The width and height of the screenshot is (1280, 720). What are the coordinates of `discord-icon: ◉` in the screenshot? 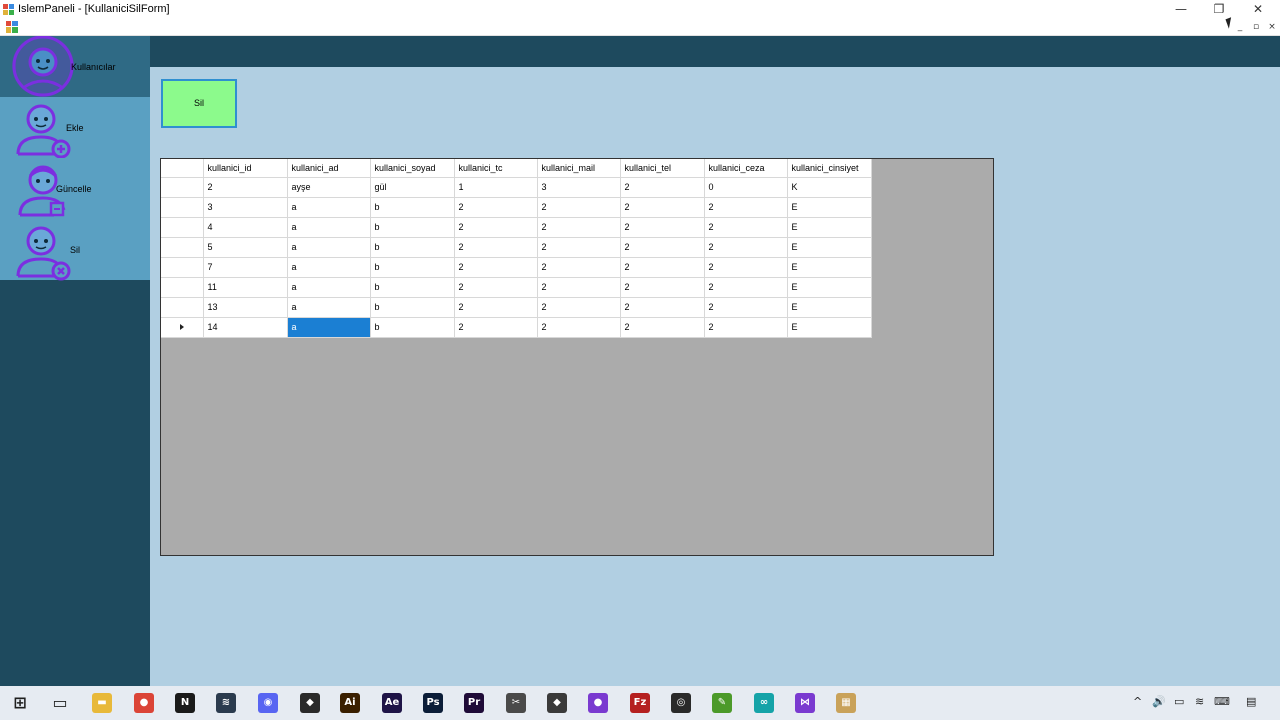 It's located at (268, 703).